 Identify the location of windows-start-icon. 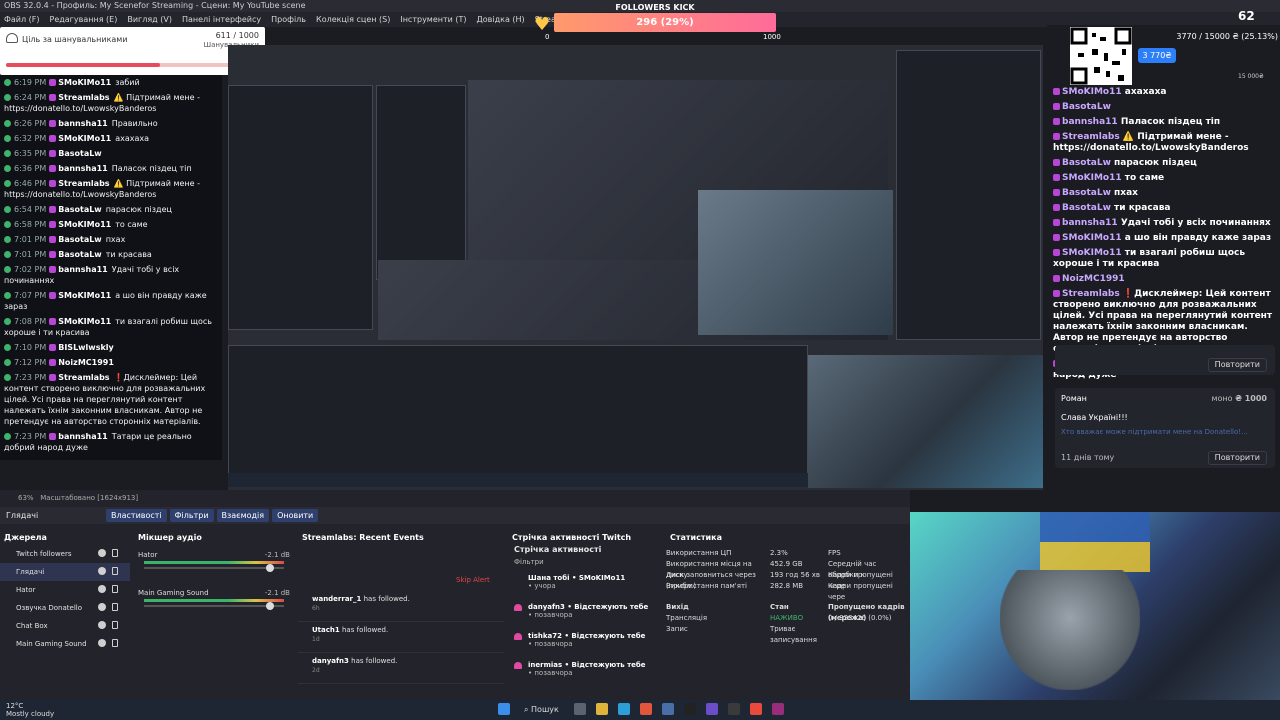
(504, 709).